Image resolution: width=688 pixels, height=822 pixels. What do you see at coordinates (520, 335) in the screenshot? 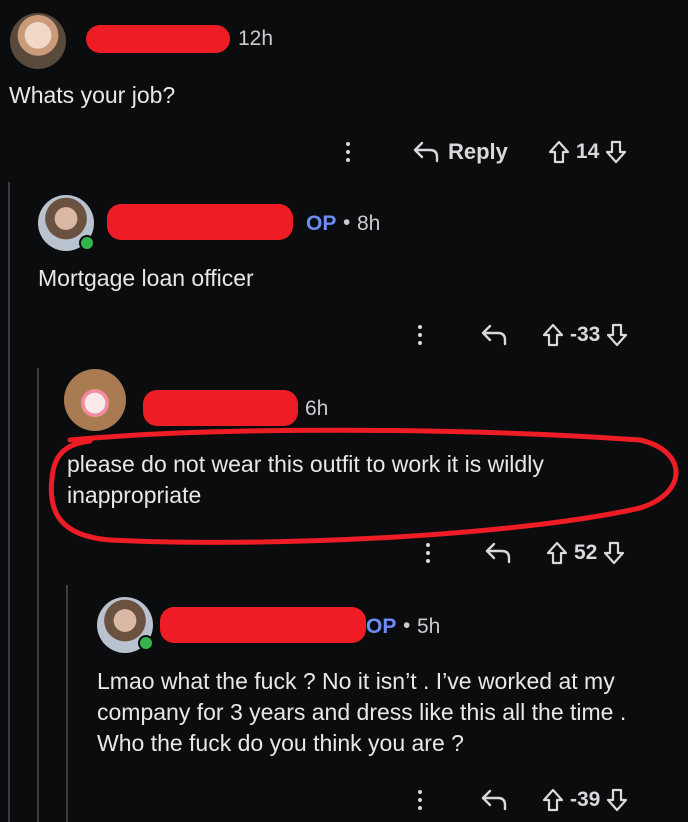
I see `comment-actions: -33` at bounding box center [520, 335].